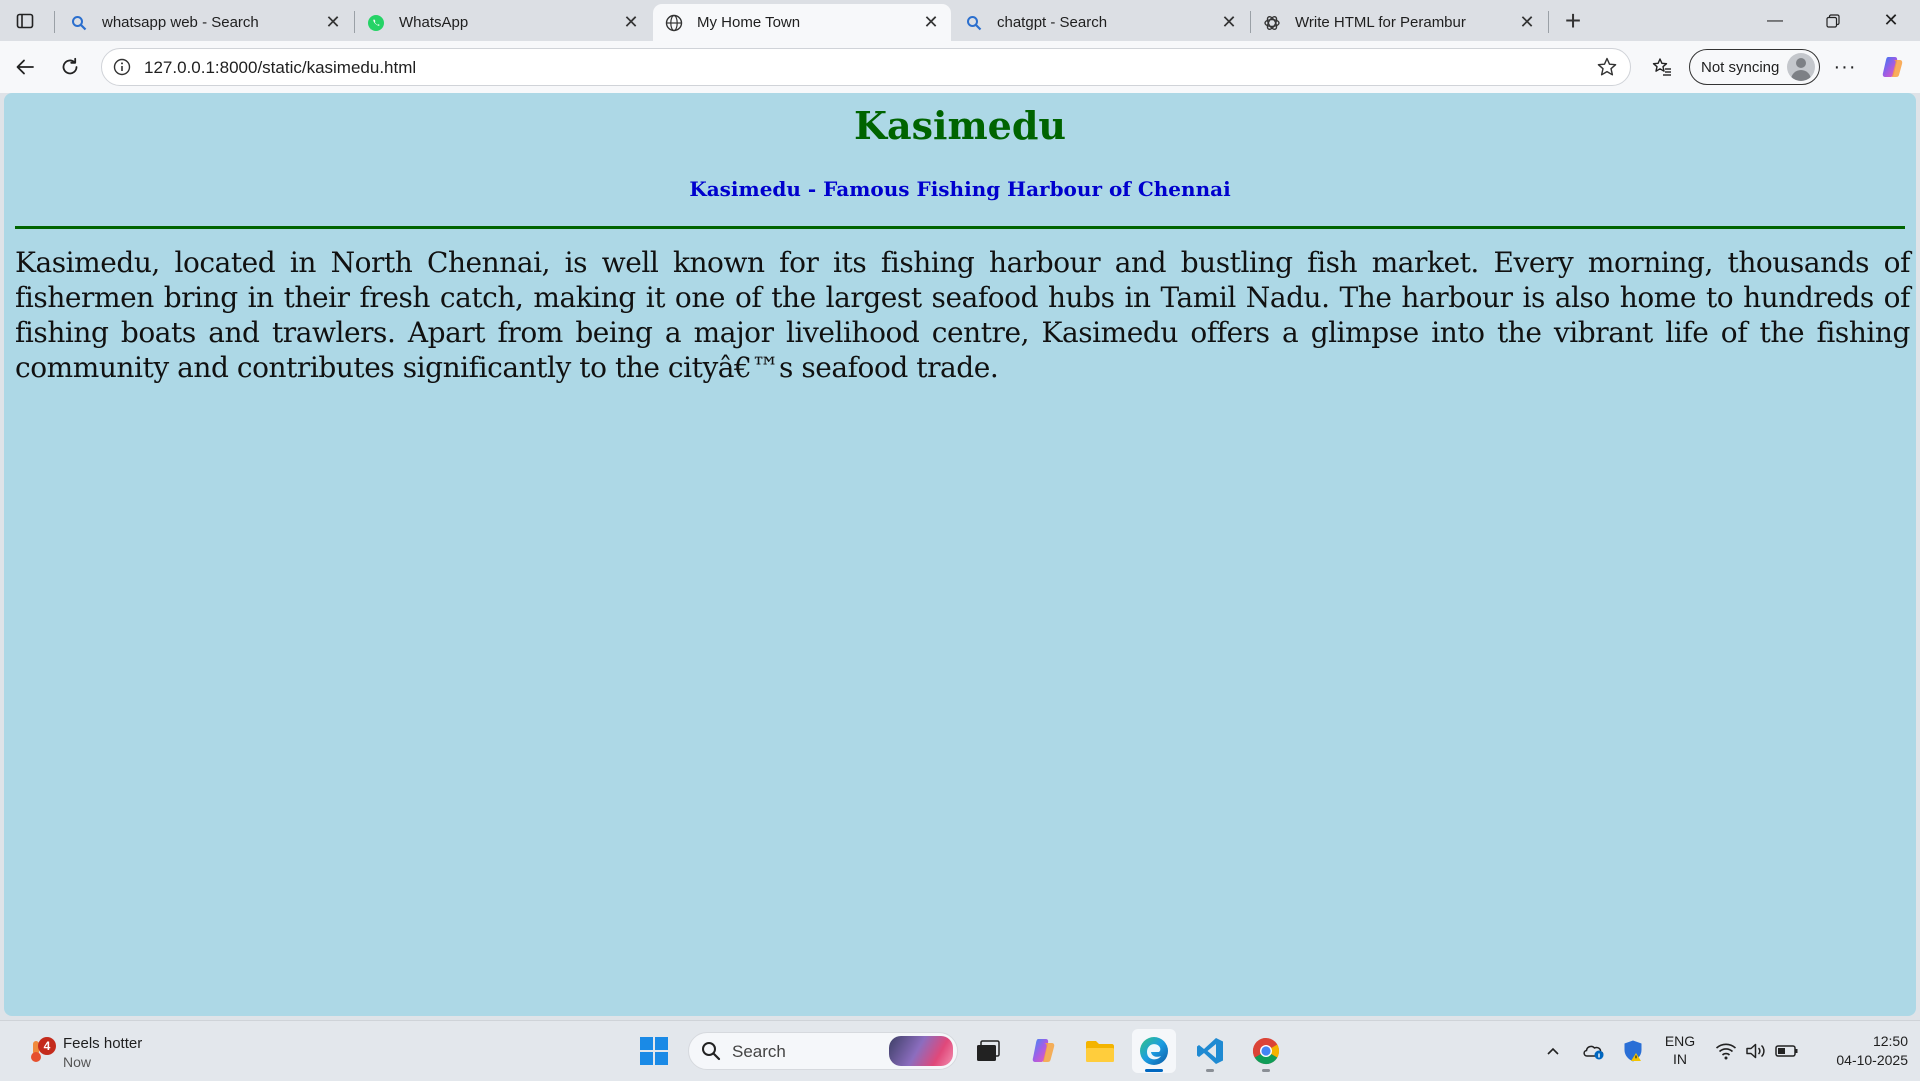 Image resolution: width=1920 pixels, height=1081 pixels. I want to click on refresh-icon, so click(70, 66).